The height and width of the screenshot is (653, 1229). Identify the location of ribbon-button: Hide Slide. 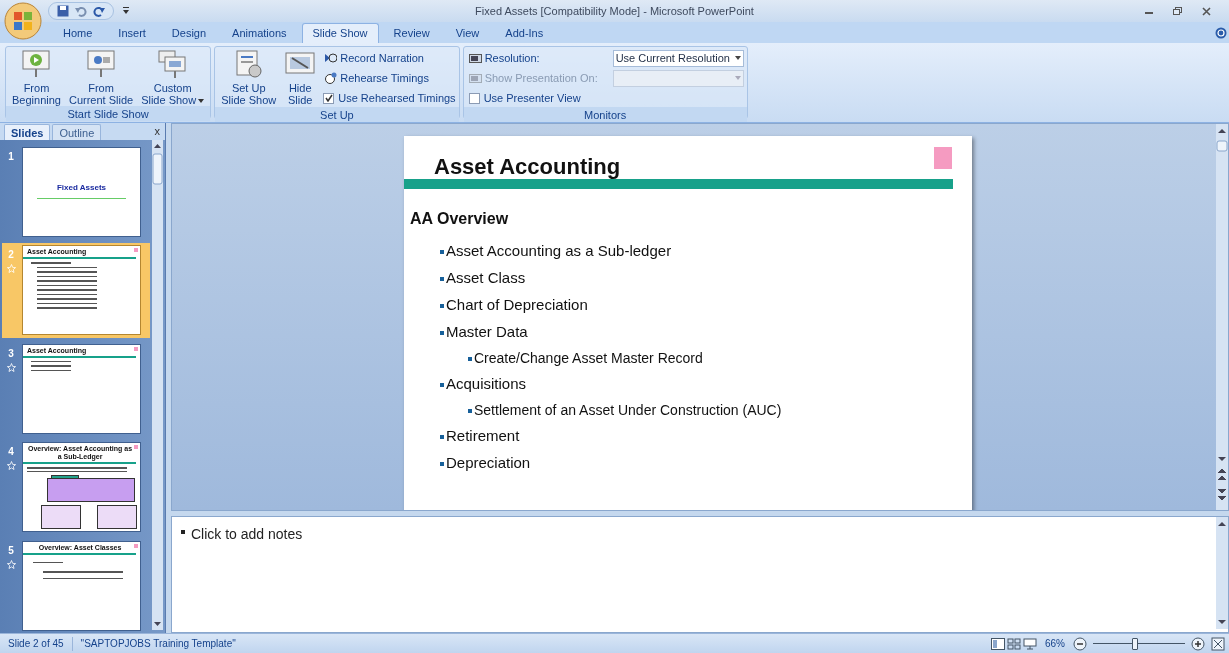
(300, 77).